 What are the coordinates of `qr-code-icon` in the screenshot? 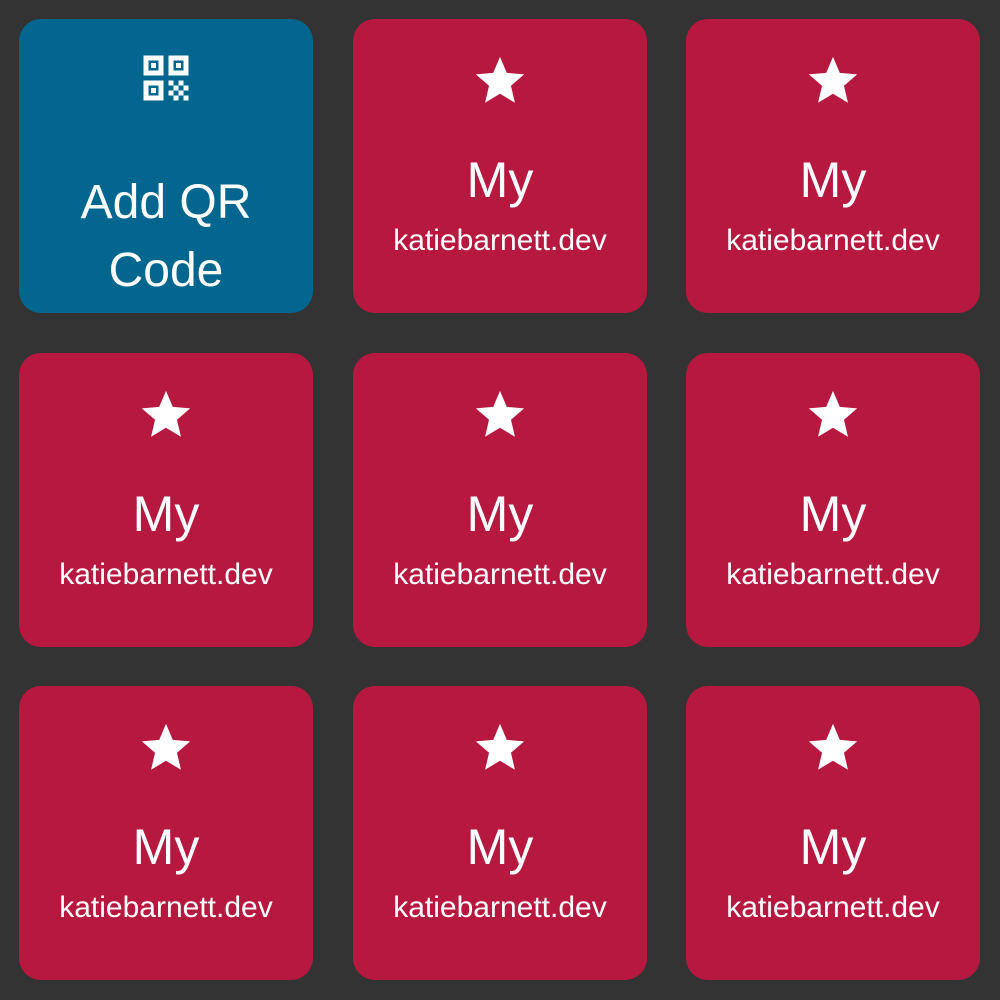 It's located at (166, 78).